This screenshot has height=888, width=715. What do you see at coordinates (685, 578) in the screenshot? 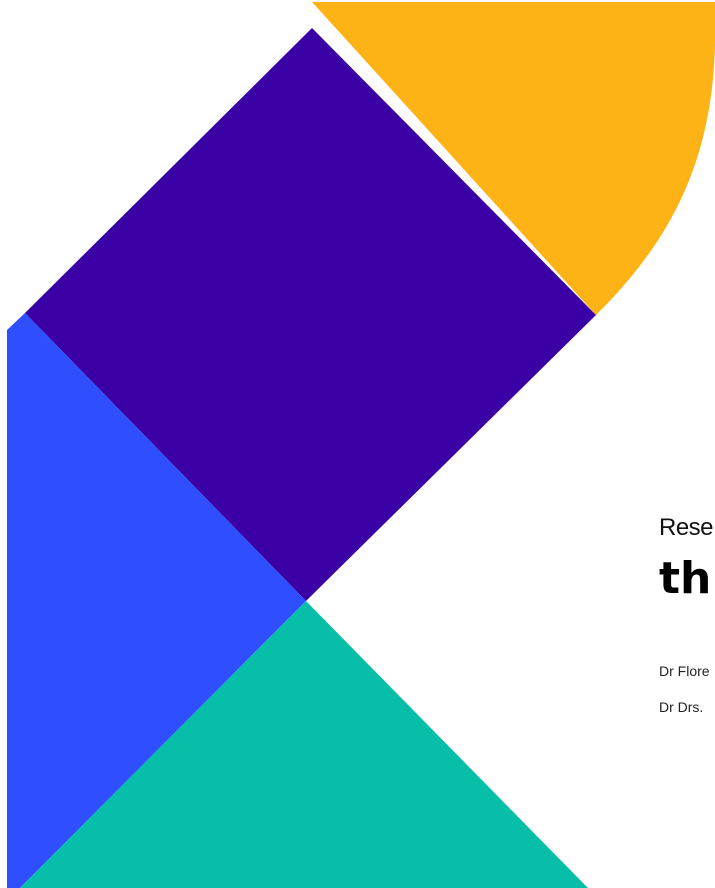
I see `title-line-2: th` at bounding box center [685, 578].